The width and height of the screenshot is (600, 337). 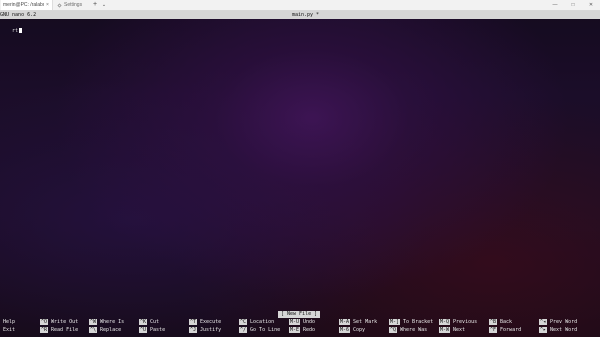 I want to click on shortcut-execute: ^T Execute, so click(x=205, y=322).